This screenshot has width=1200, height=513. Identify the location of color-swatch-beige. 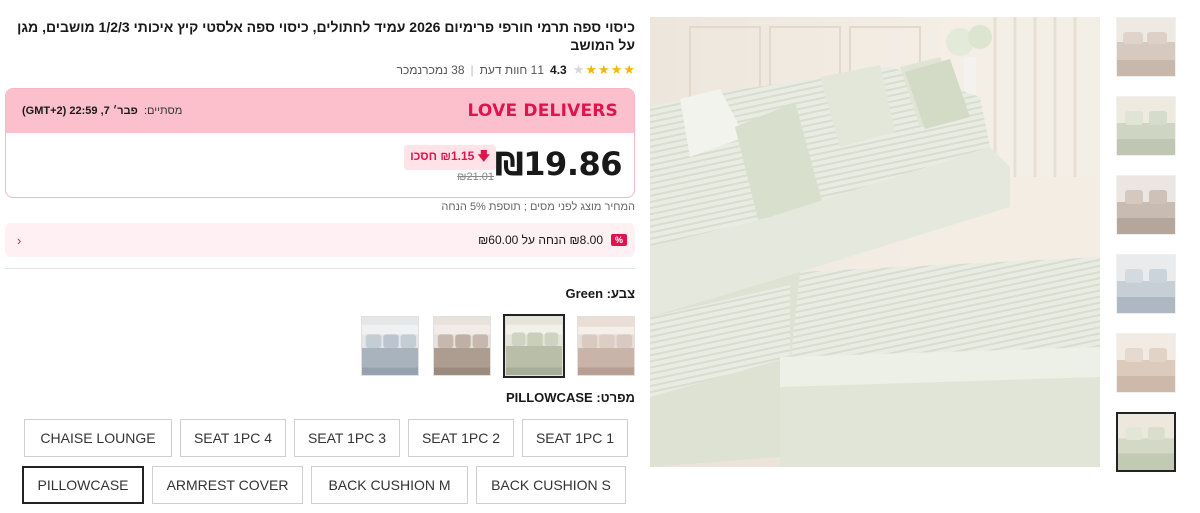
(606, 346).